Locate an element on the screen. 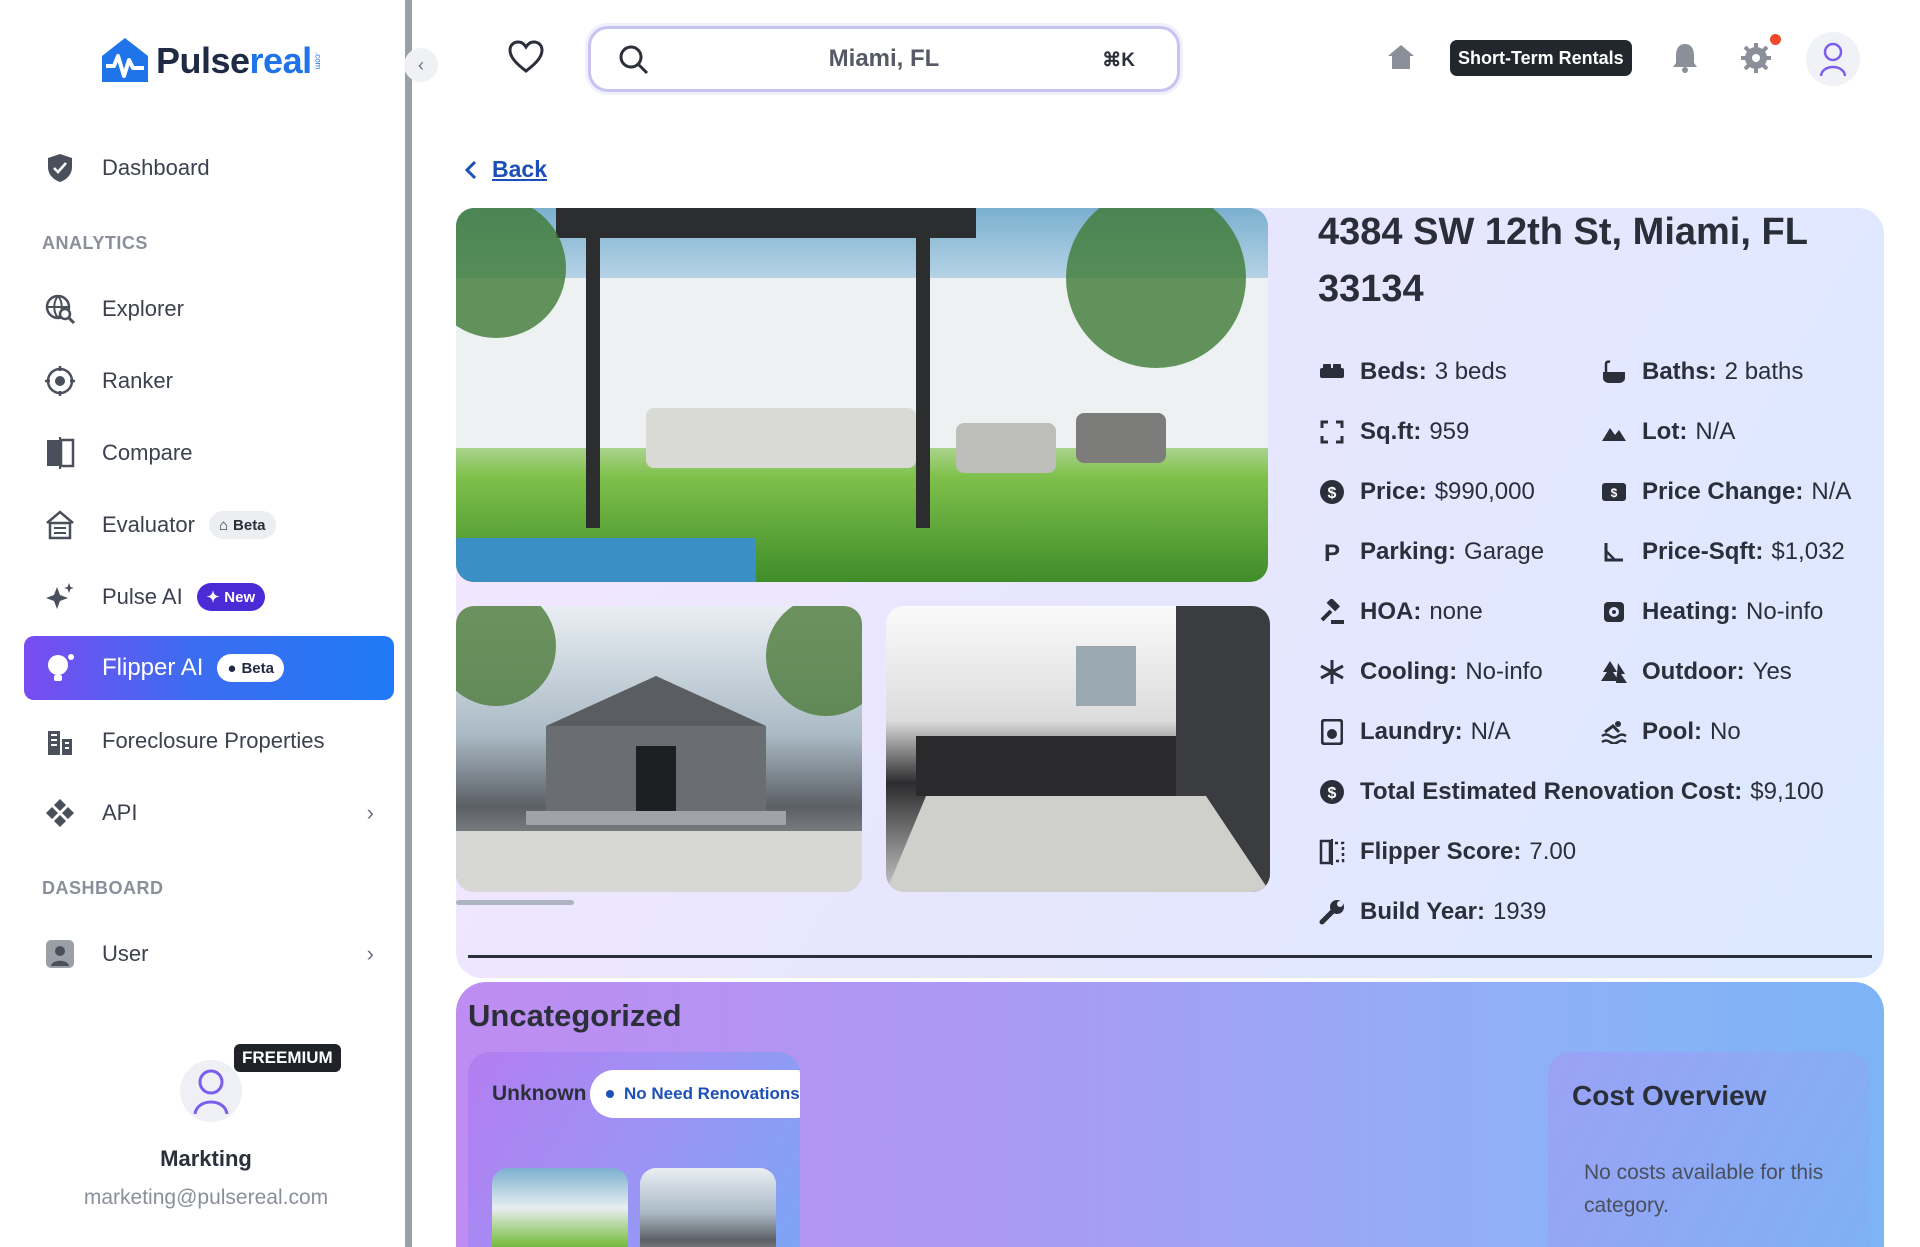 This screenshot has height=1247, width=1920. short-term-rentals-button: Short-Term Rentals is located at coordinates (1541, 58).